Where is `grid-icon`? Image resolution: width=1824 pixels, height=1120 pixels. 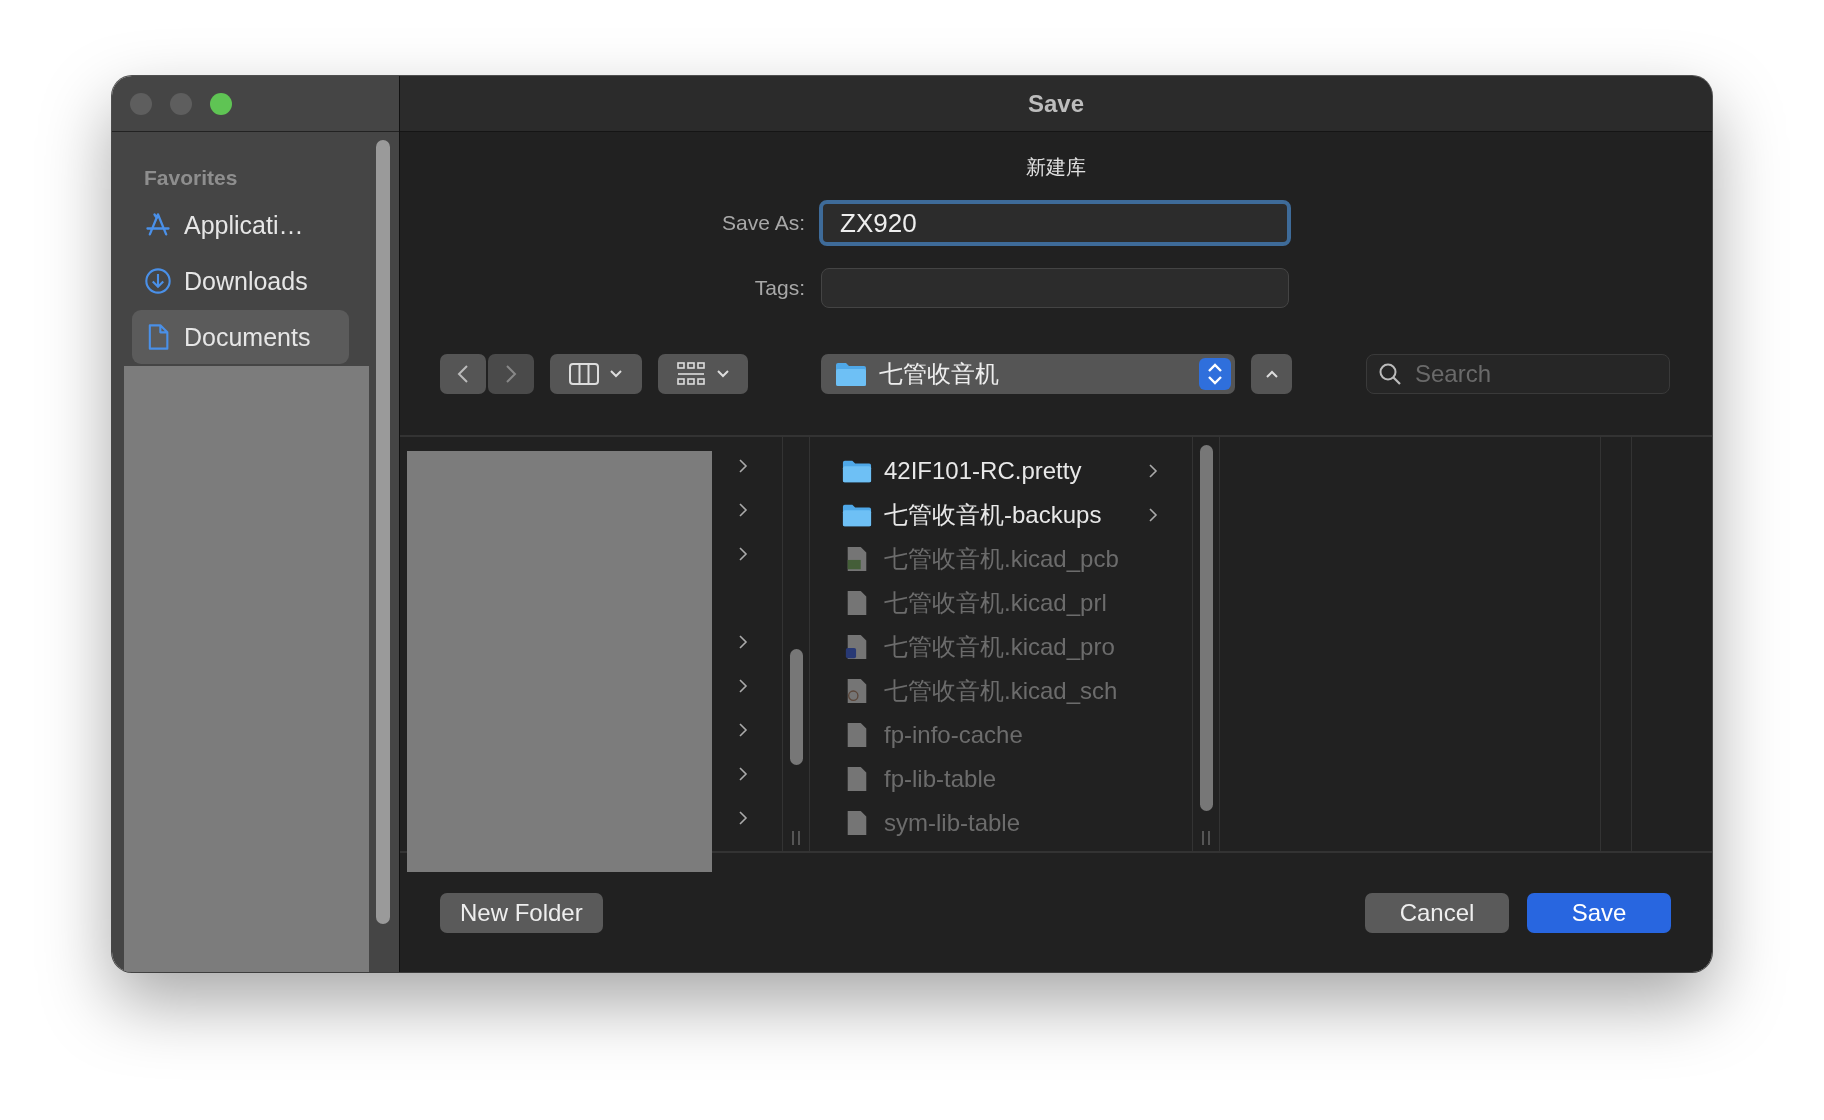
grid-icon is located at coordinates (691, 374).